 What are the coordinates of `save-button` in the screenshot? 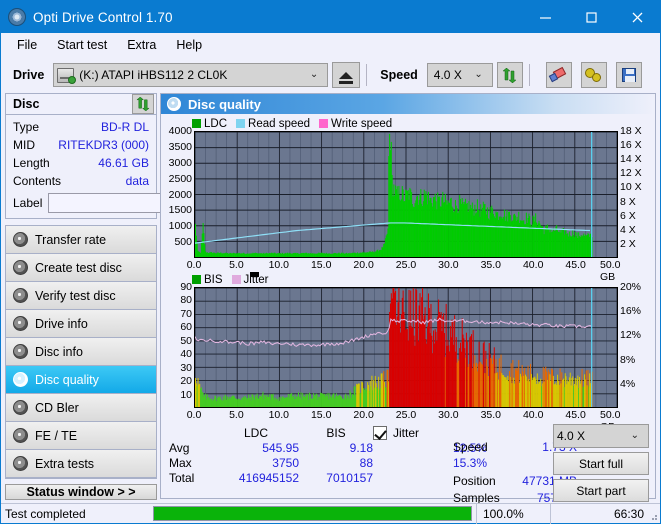 It's located at (628, 75).